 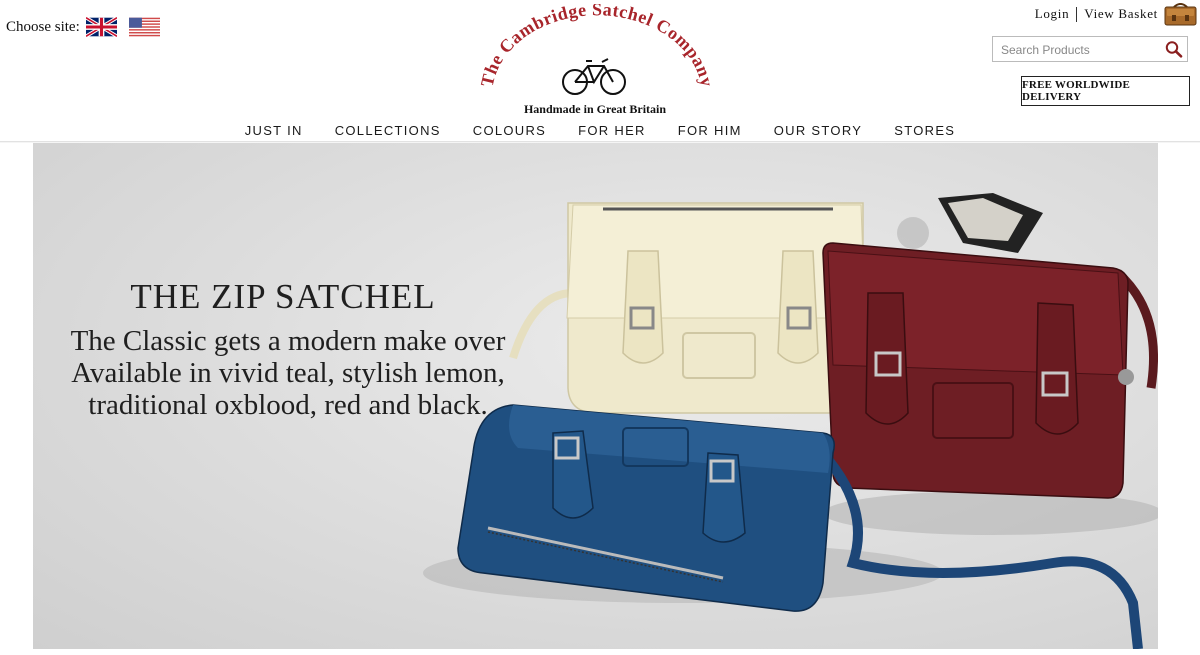 I want to click on choose-site-label: Choose site:, so click(x=43, y=26).